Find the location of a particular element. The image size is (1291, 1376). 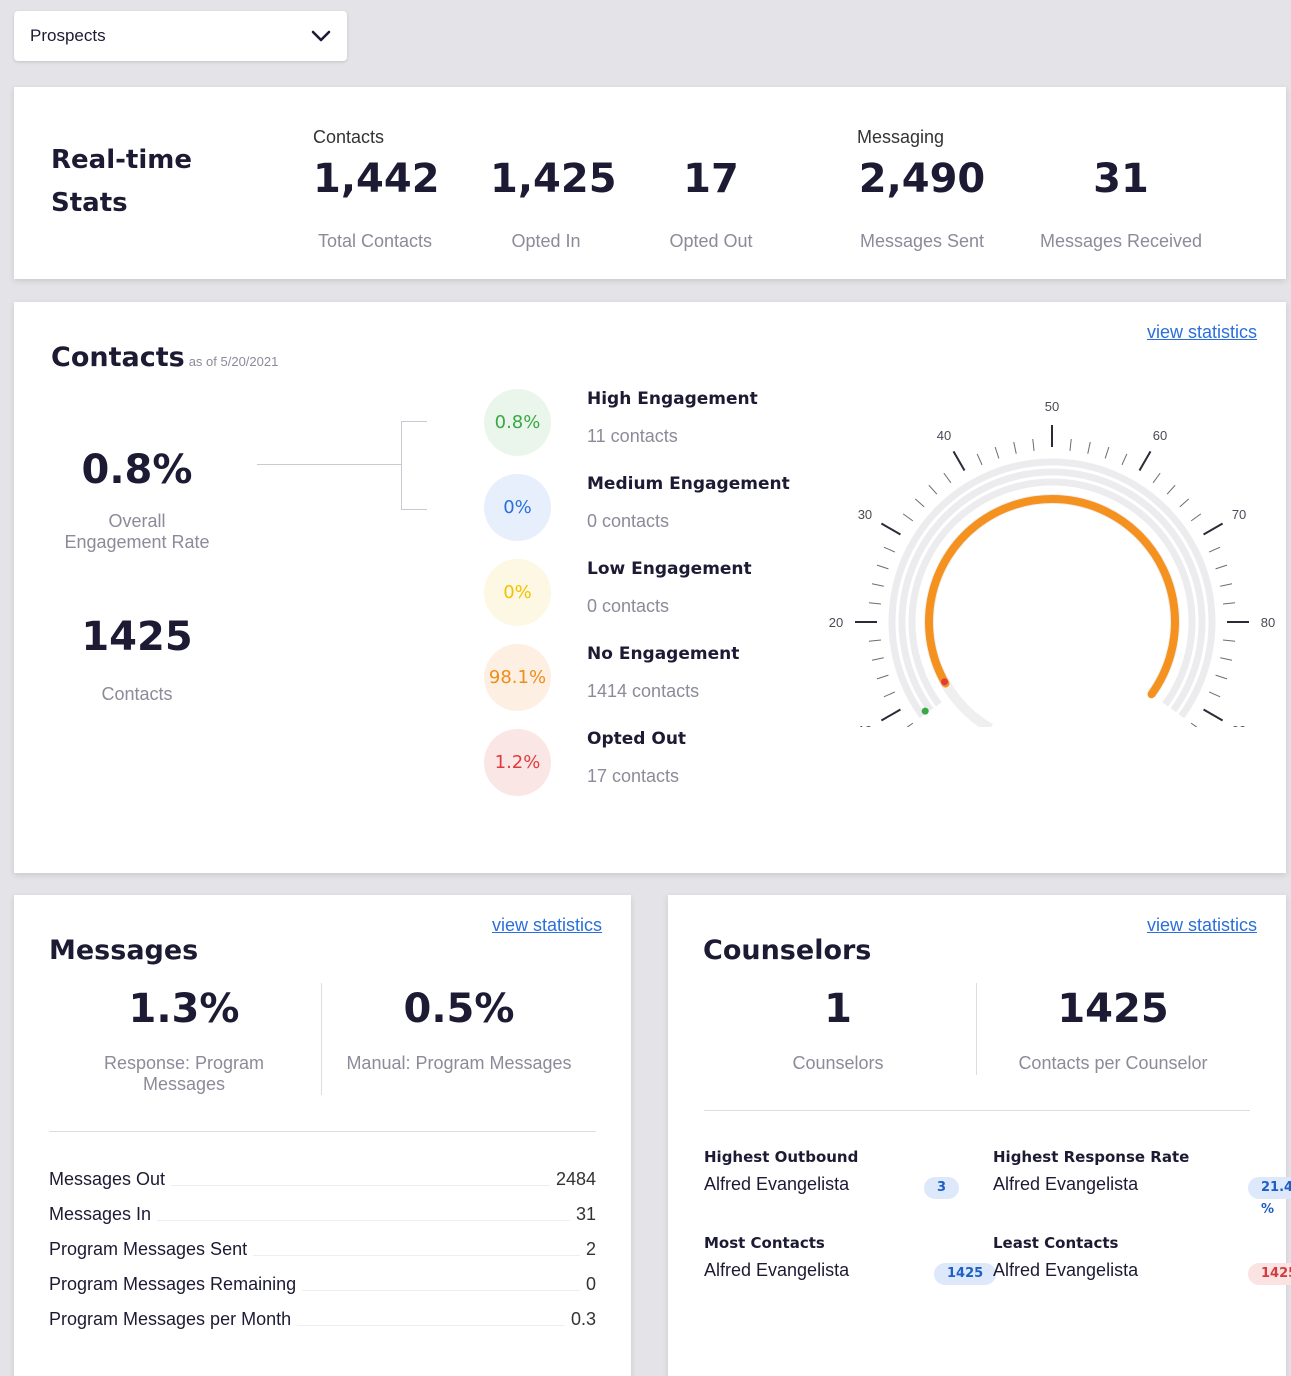

stat-caption: Messages Received is located at coordinates (1121, 241).